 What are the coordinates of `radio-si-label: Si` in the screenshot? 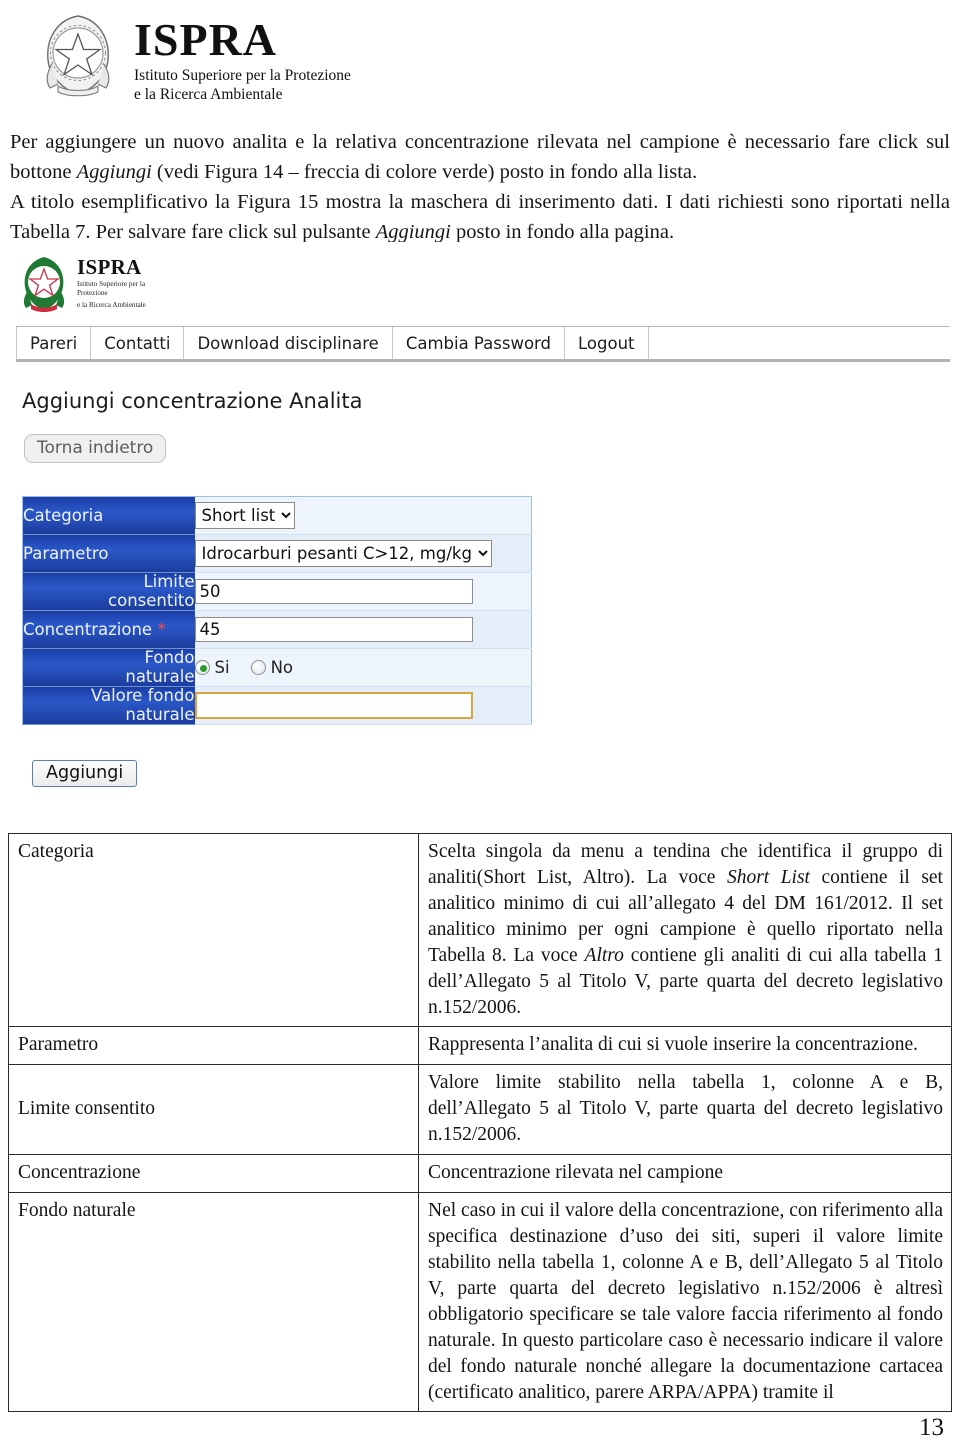 It's located at (222, 667).